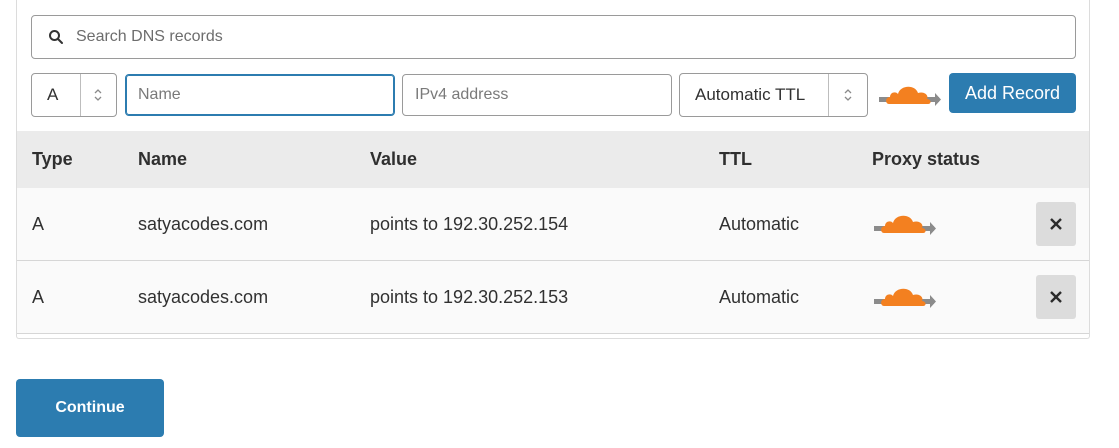 The image size is (1119, 448). Describe the element at coordinates (469, 296) in the screenshot. I see `row-value: points to 192.30.252.153` at that location.